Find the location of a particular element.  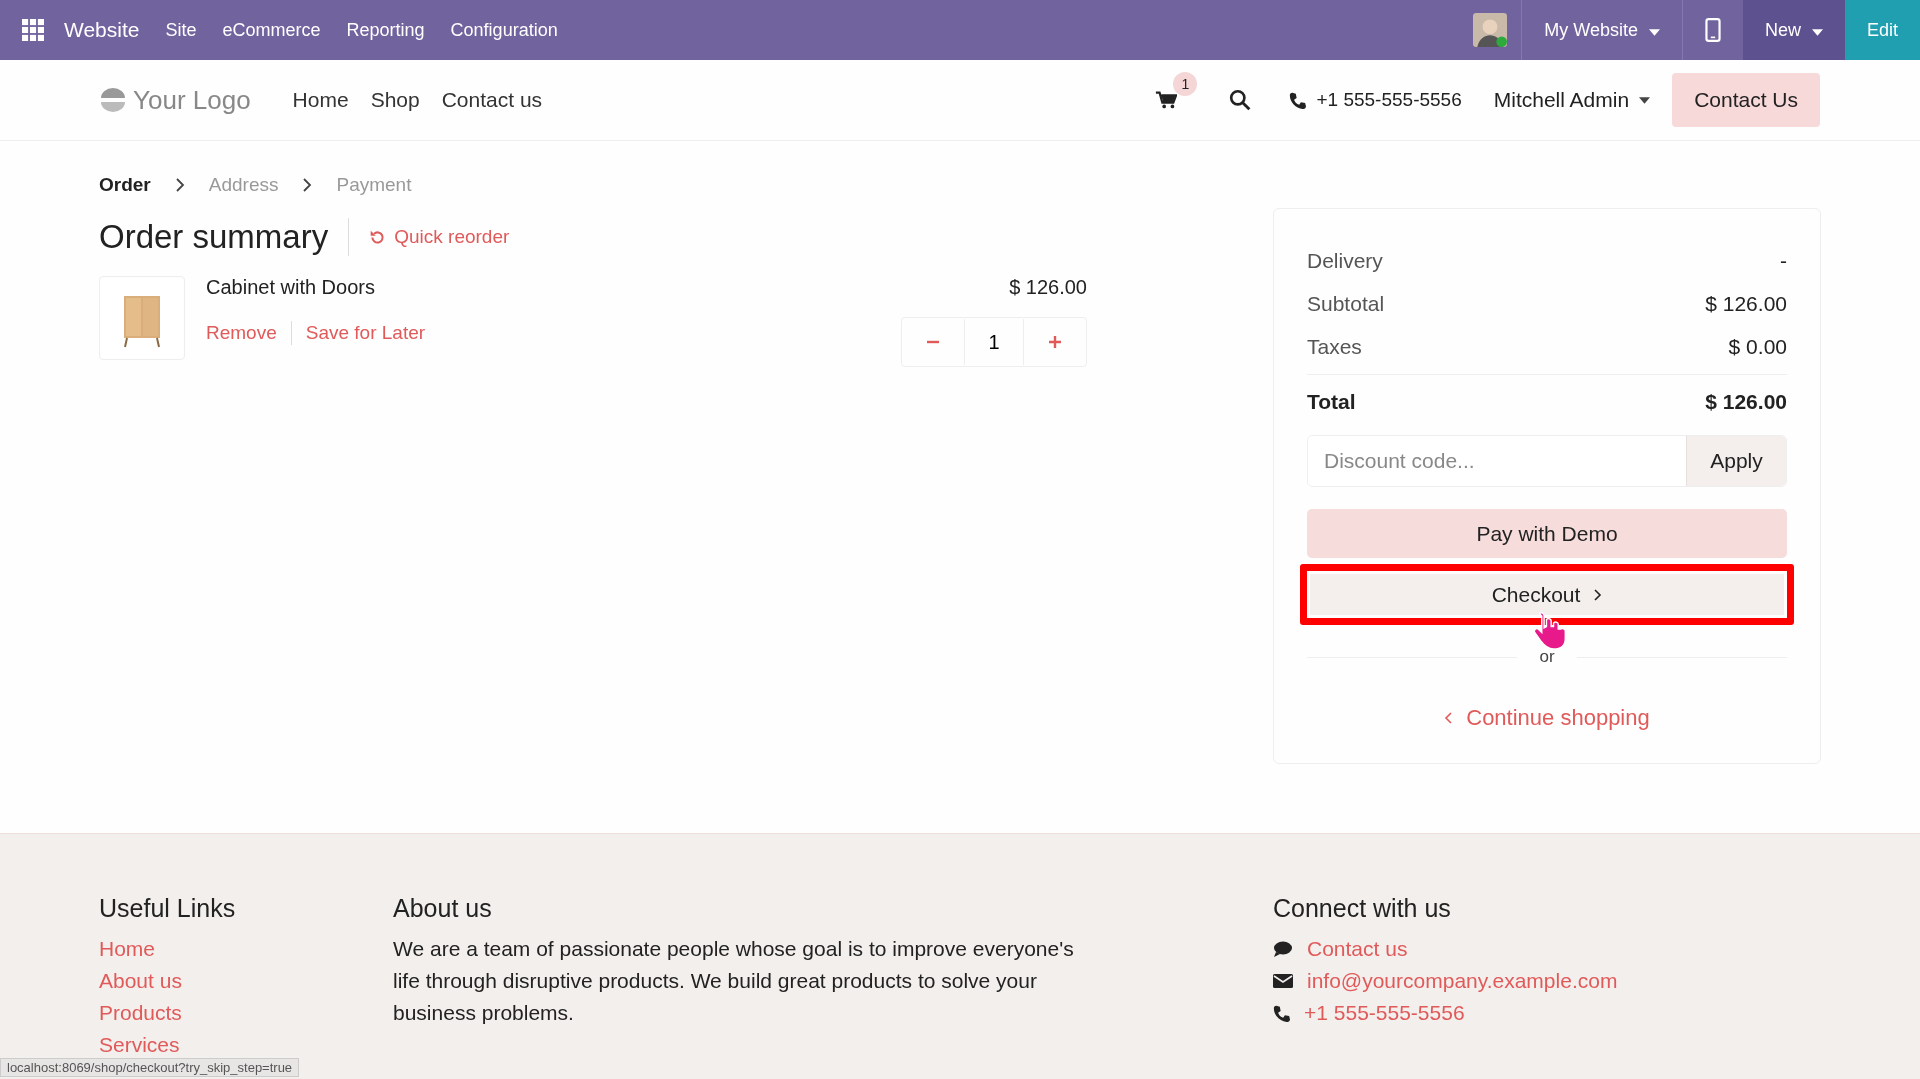

footer-link: About us is located at coordinates (246, 981).